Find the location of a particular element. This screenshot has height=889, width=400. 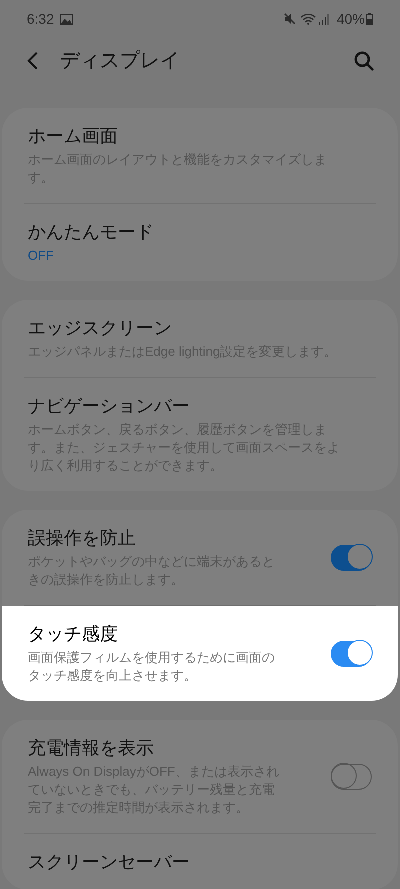

setting-title: タッチ感度 is located at coordinates (73, 634).